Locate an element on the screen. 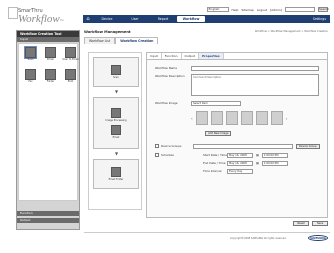 The width and height of the screenshot is (334, 253). home-icon: ⌂ is located at coordinates (88, 19).